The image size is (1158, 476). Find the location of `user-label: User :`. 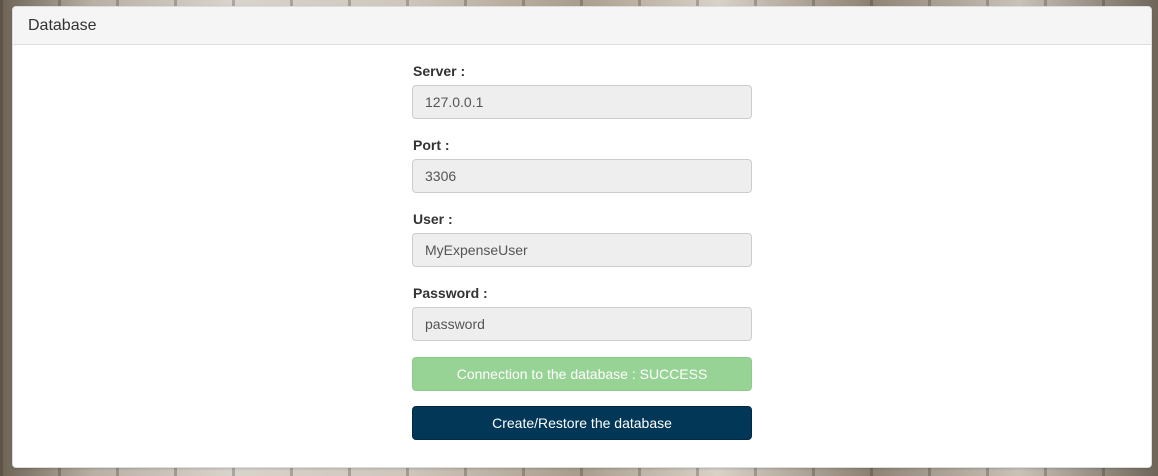

user-label: User : is located at coordinates (433, 219).